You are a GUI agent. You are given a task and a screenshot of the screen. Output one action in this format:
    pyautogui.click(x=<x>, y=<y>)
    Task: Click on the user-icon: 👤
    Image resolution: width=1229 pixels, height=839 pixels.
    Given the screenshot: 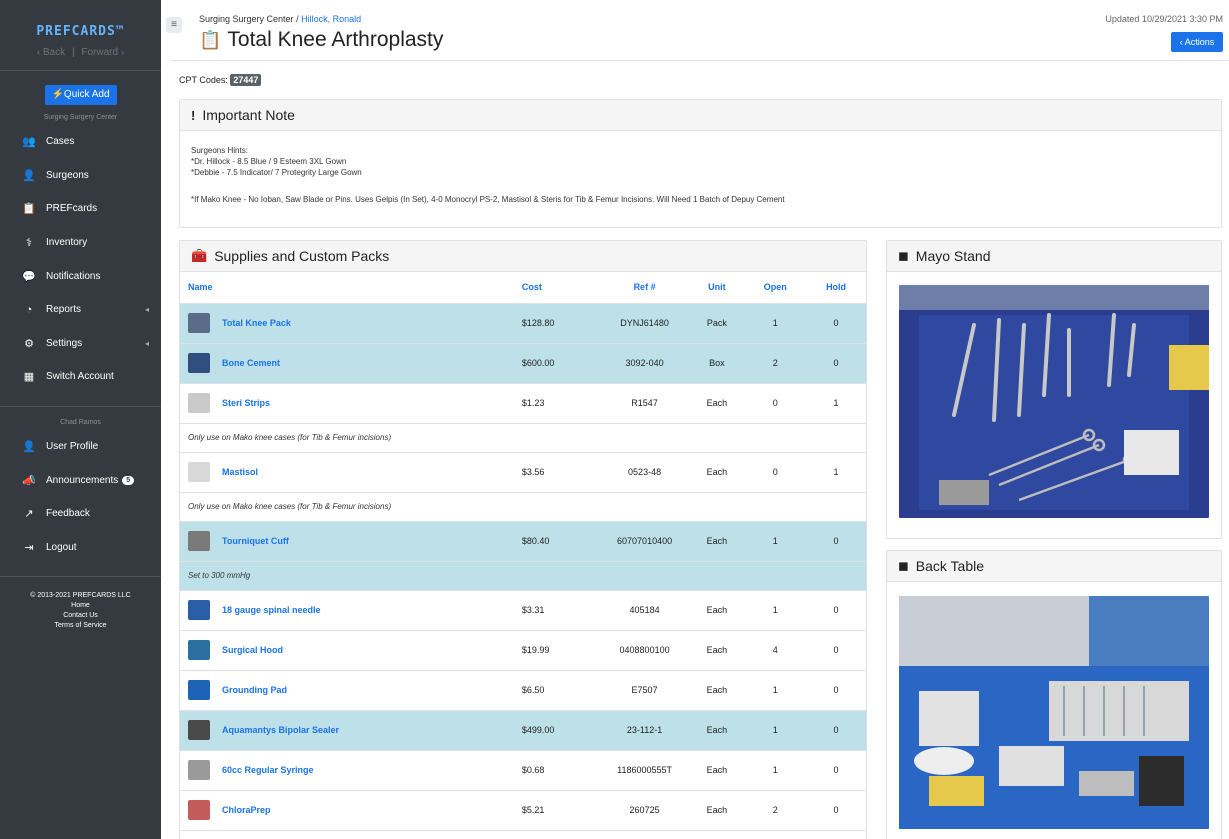 What is the action you would take?
    pyautogui.click(x=29, y=447)
    